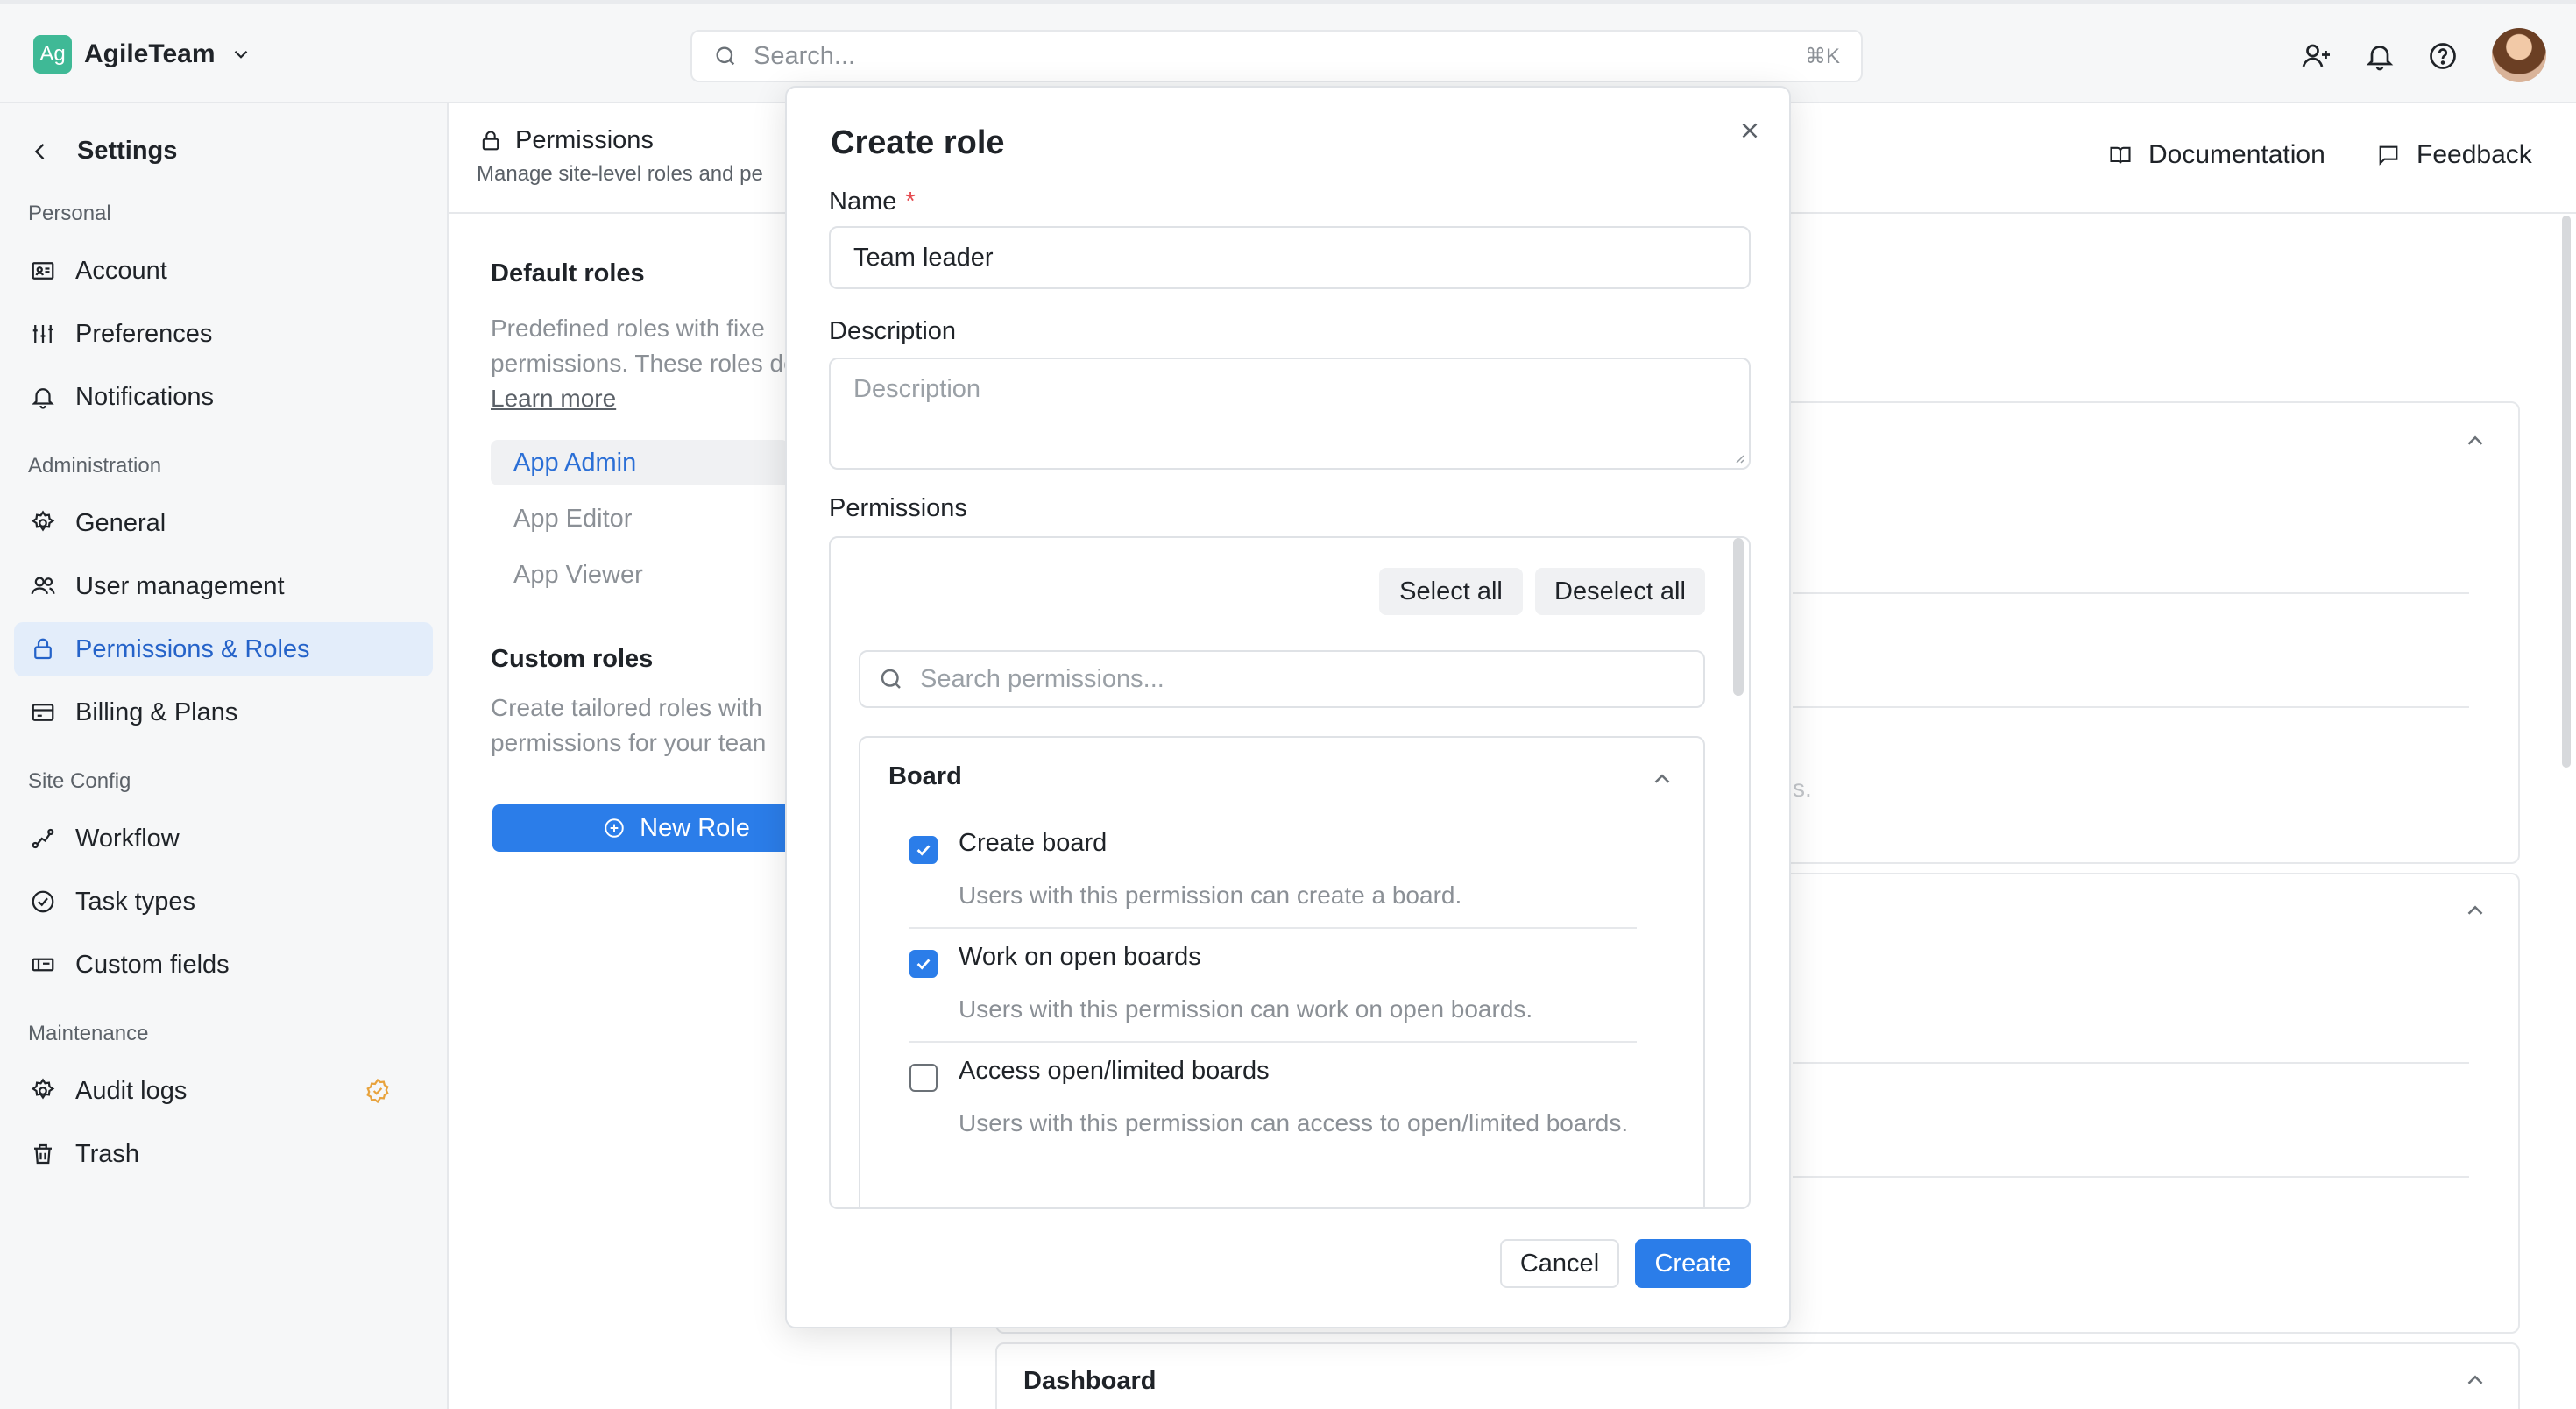  What do you see at coordinates (144, 333) in the screenshot?
I see `sidebar-item-label: Preferences` at bounding box center [144, 333].